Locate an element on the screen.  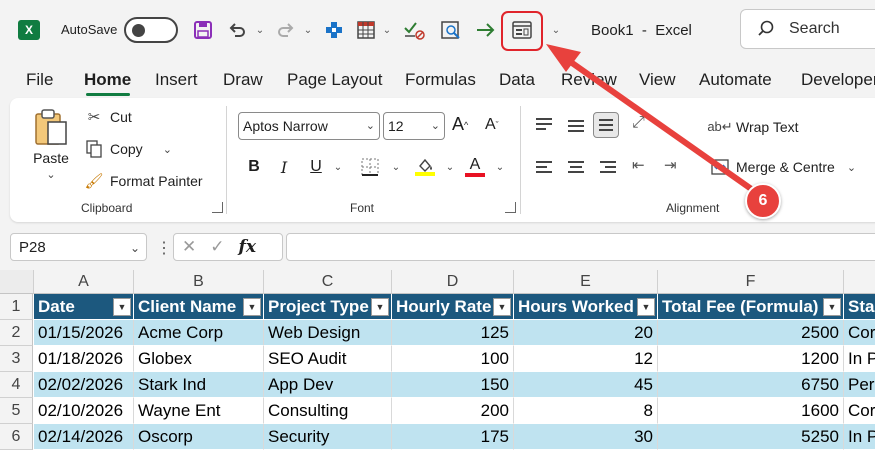
customize-quick-access-chevron-icon: ⌄ is located at coordinates (556, 30).